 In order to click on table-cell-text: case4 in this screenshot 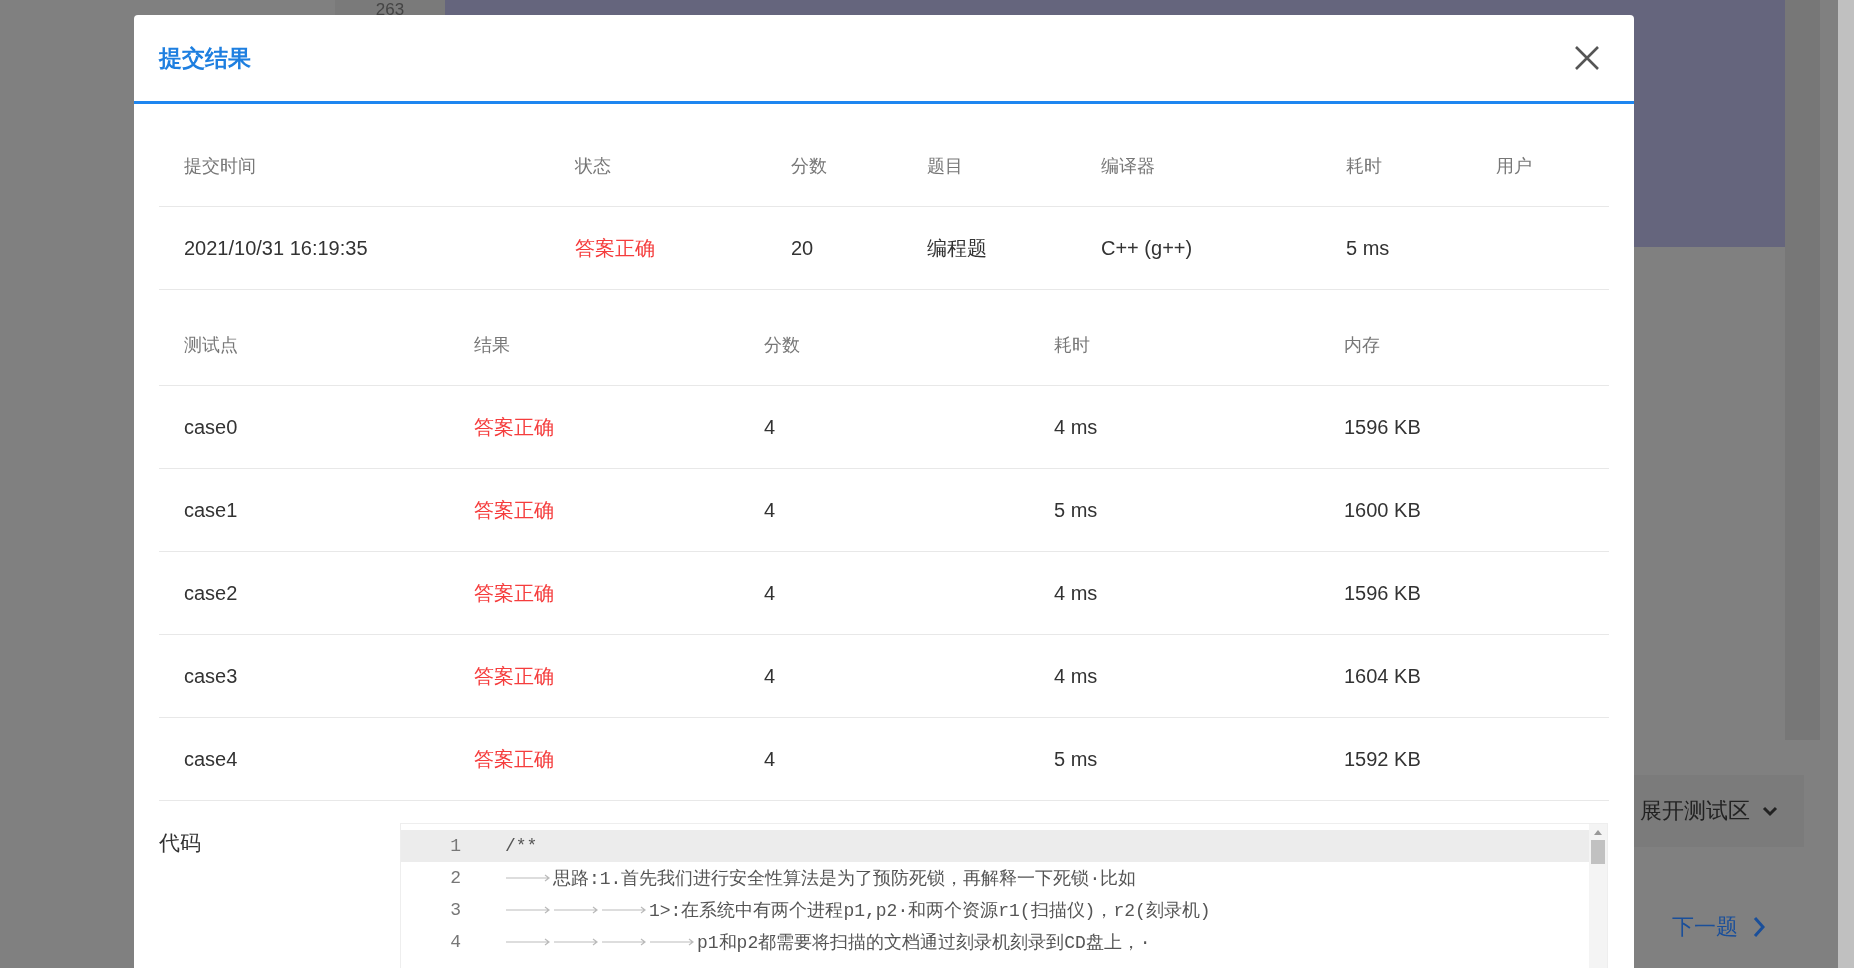, I will do `click(211, 759)`.